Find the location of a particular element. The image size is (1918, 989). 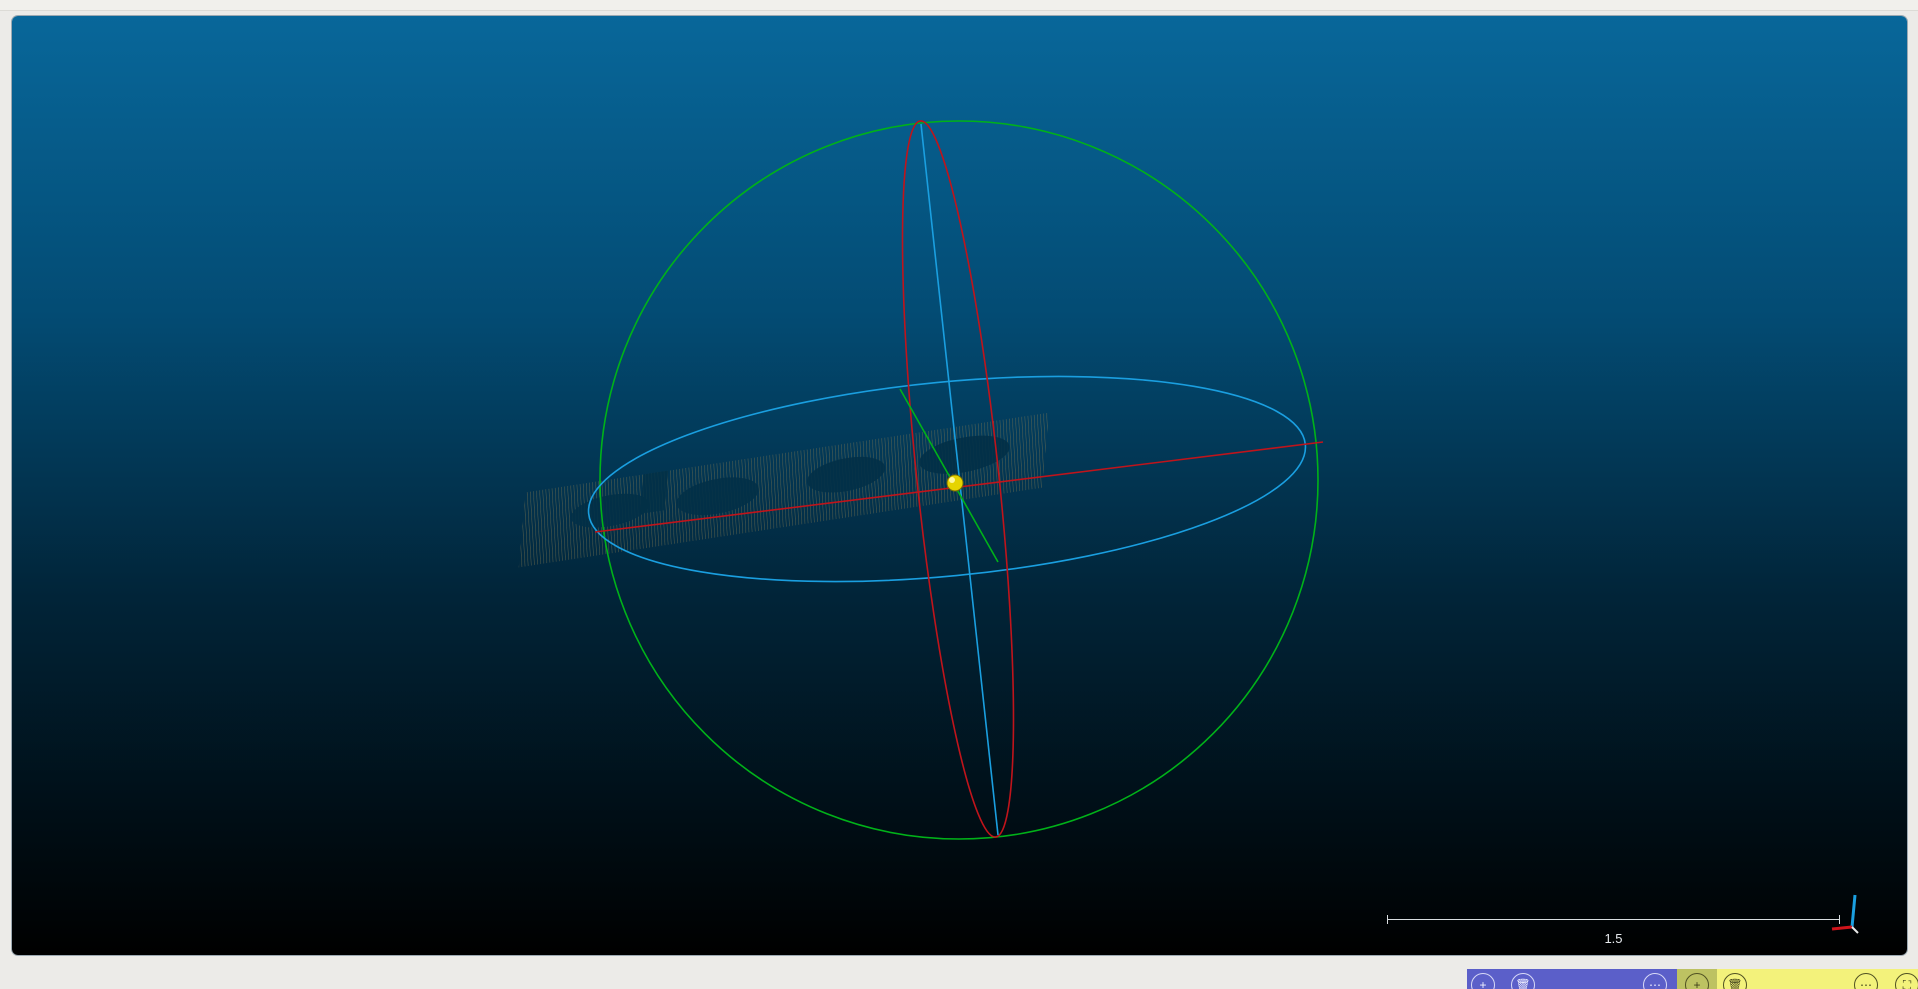

fullscreen-icon: ⛶ is located at coordinates (1906, 981).